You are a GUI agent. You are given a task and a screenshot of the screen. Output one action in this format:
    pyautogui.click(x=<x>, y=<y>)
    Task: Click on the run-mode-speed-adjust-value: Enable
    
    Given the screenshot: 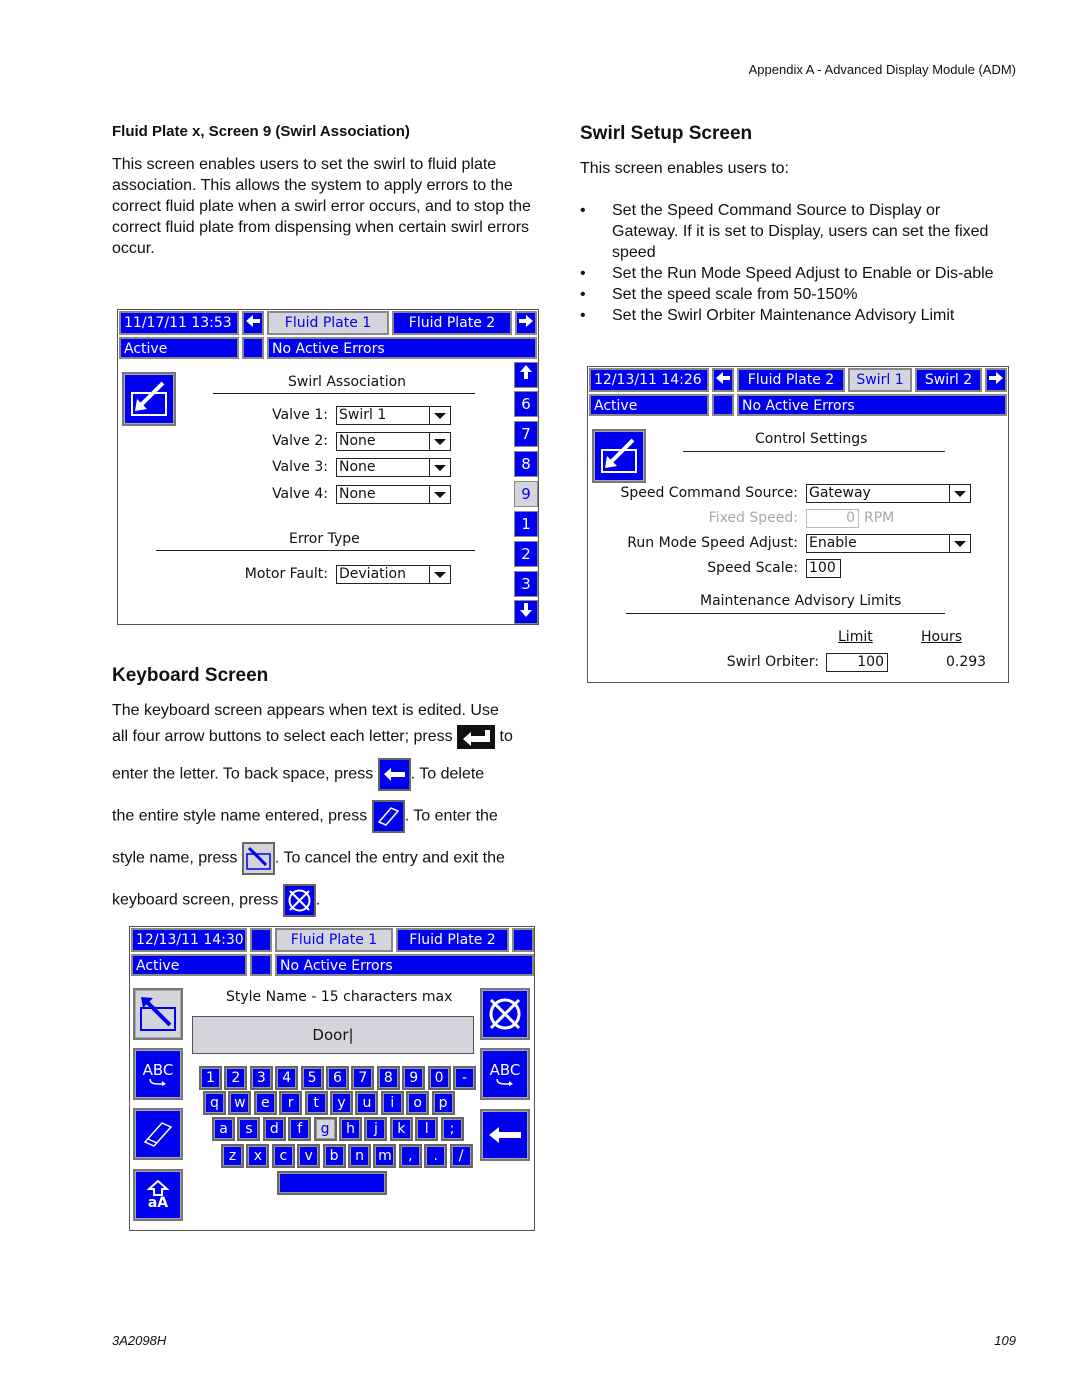 What is the action you would take?
    pyautogui.click(x=833, y=543)
    